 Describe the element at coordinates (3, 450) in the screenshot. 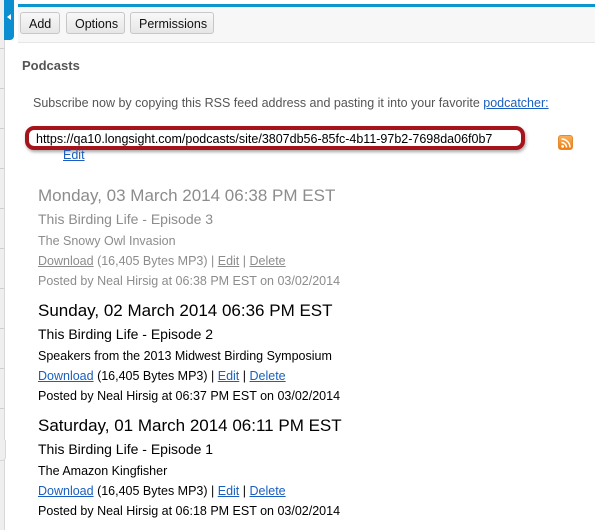

I see `sidebar-end` at that location.